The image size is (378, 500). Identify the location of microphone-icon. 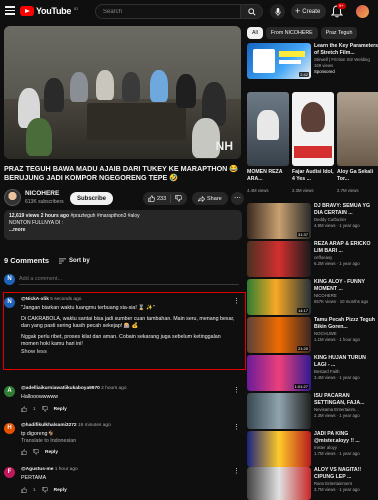
(277, 11).